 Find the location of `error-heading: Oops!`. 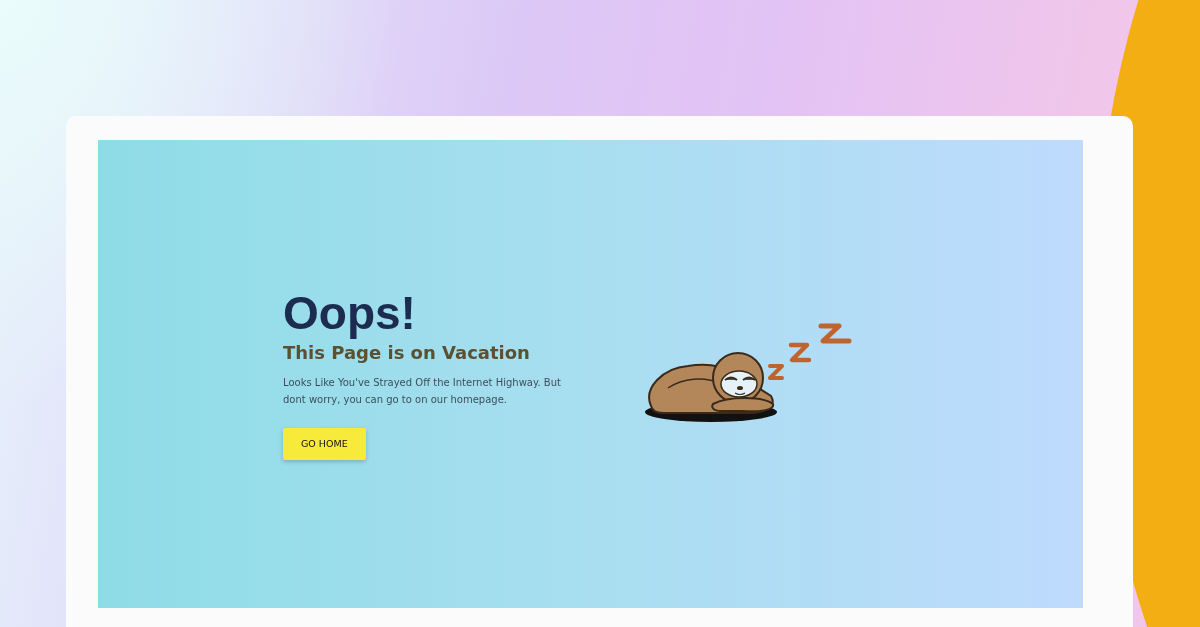

error-heading: Oops! is located at coordinates (350, 313).